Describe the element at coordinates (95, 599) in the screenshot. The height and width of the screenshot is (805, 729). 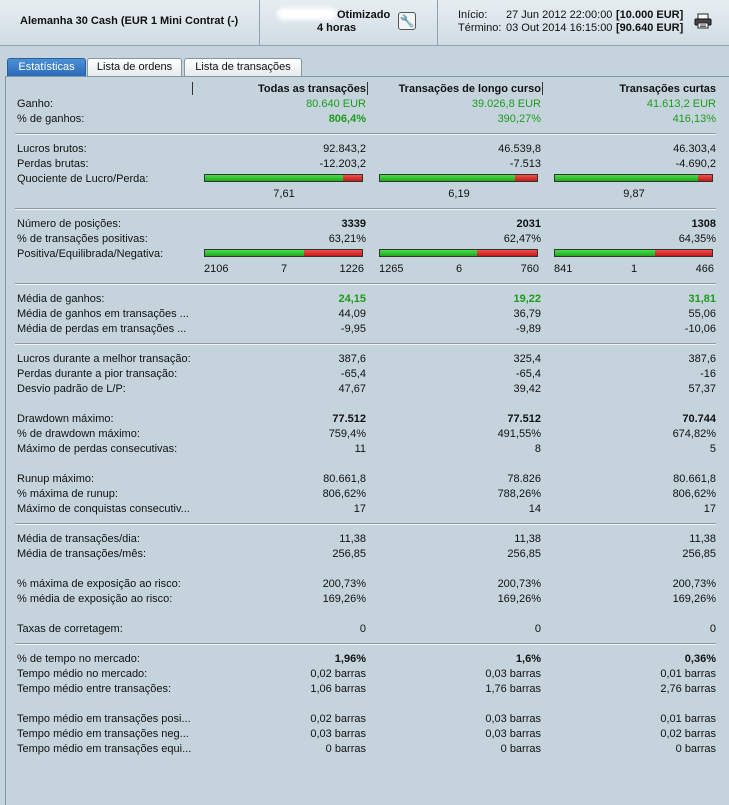
I see `row-label: % média de exposição ao risco:` at that location.